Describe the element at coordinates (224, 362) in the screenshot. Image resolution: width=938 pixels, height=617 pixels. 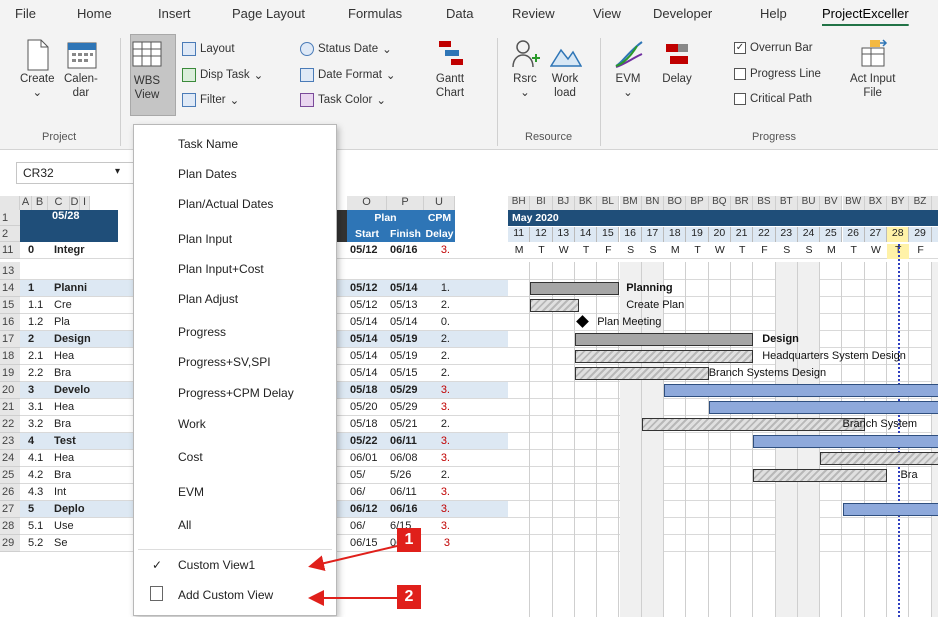
I see `menu-item-progress-sv-spi: Progress+SV,SPI` at that location.